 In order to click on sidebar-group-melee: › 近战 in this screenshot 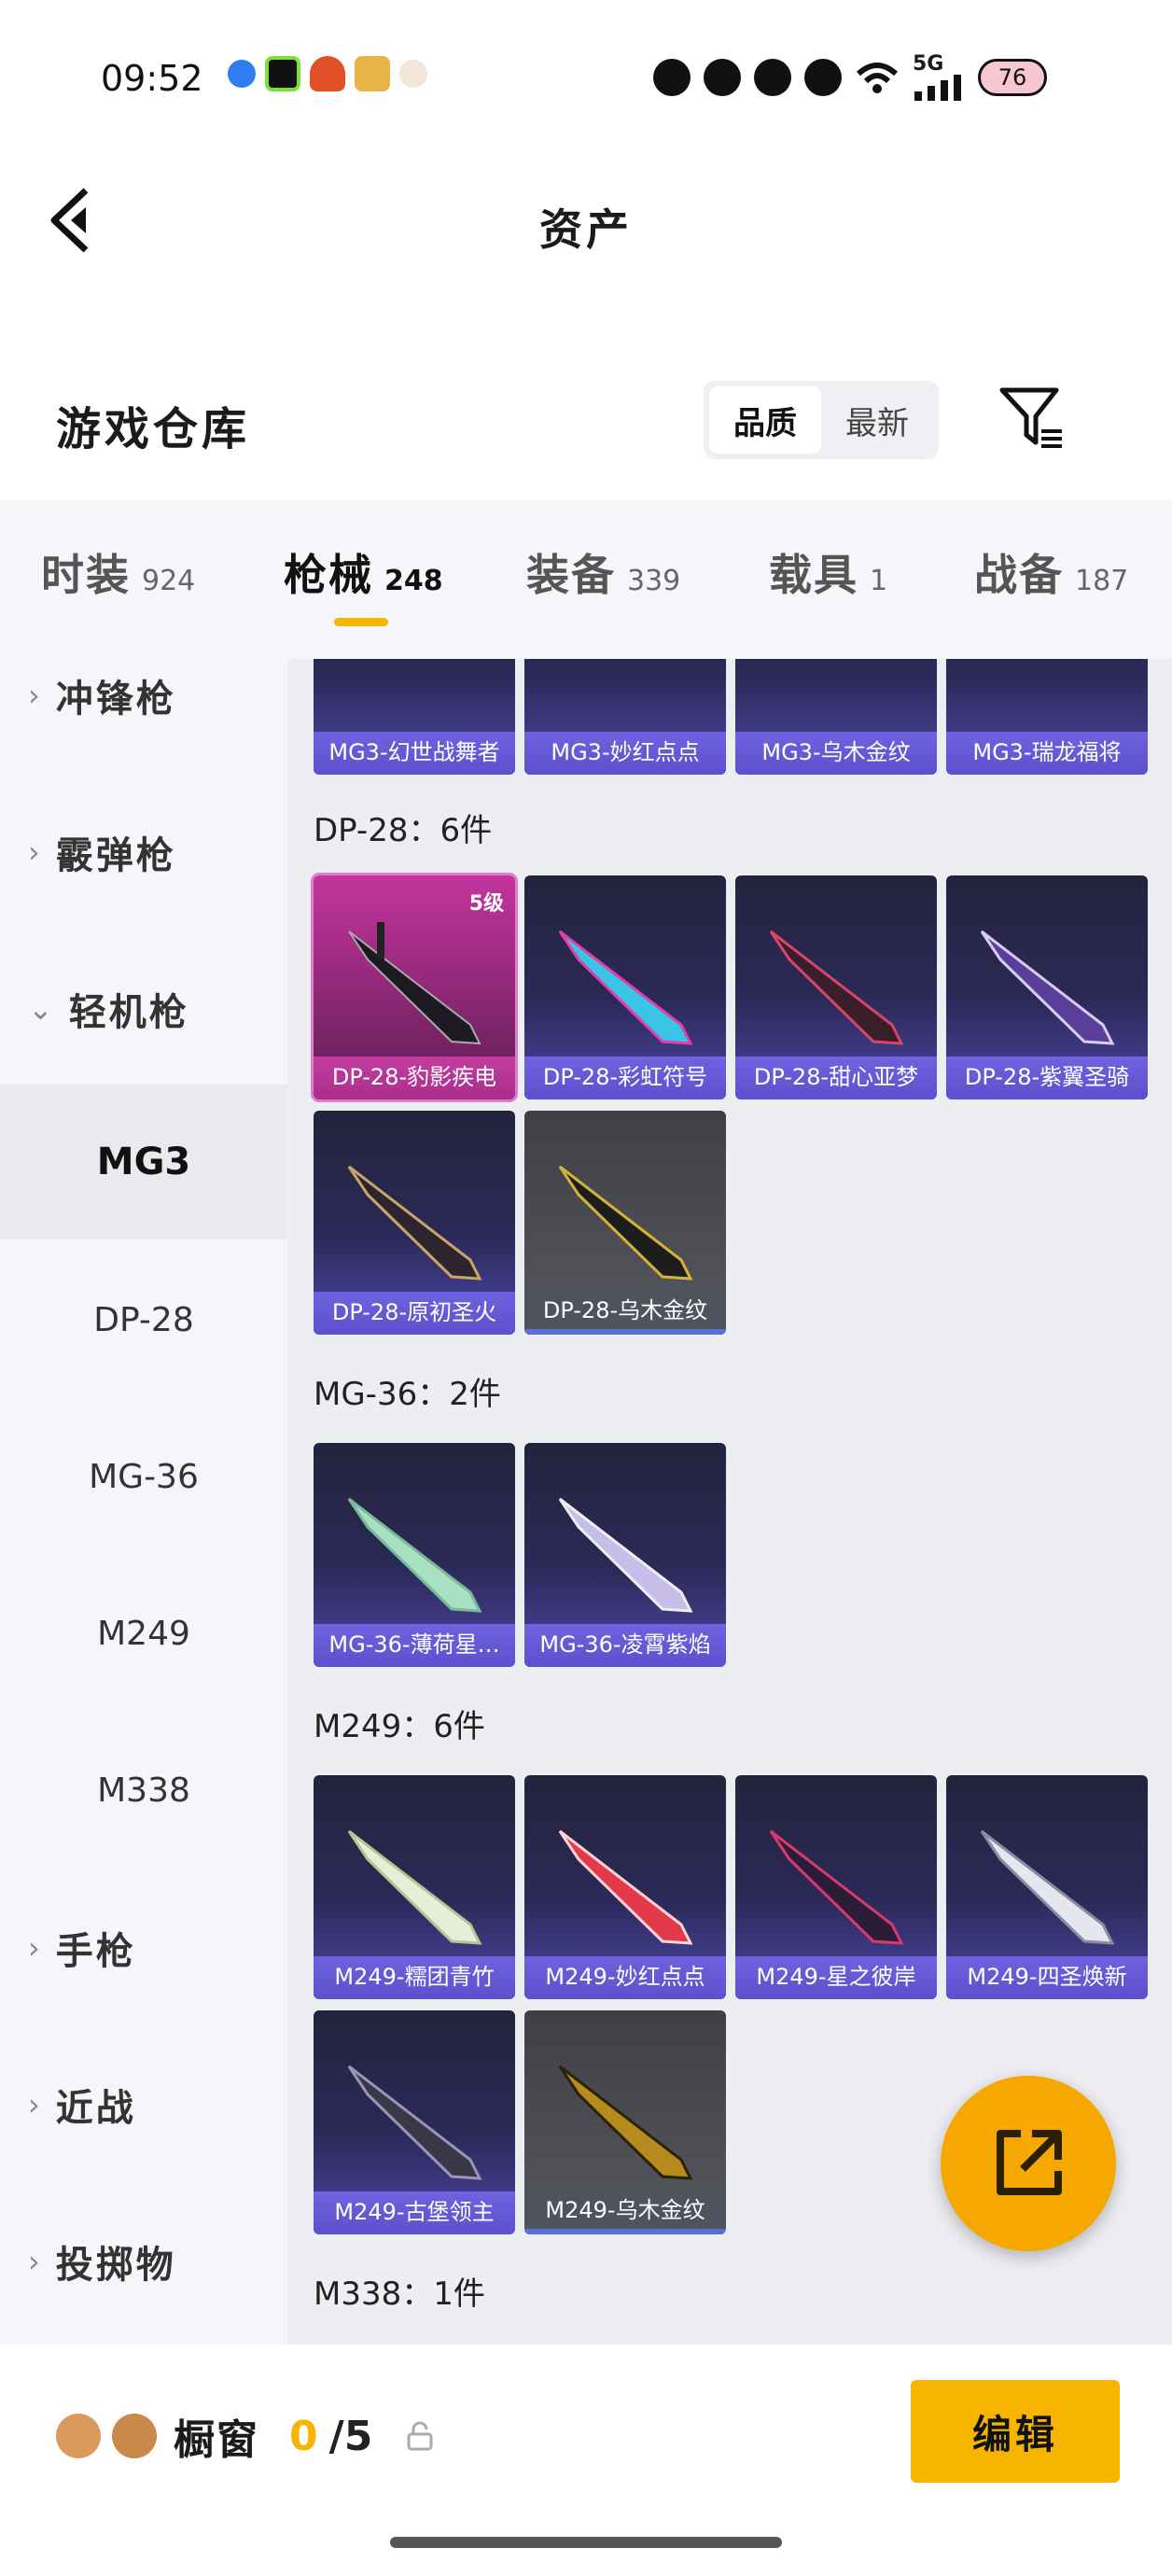, I will do `click(82, 2105)`.